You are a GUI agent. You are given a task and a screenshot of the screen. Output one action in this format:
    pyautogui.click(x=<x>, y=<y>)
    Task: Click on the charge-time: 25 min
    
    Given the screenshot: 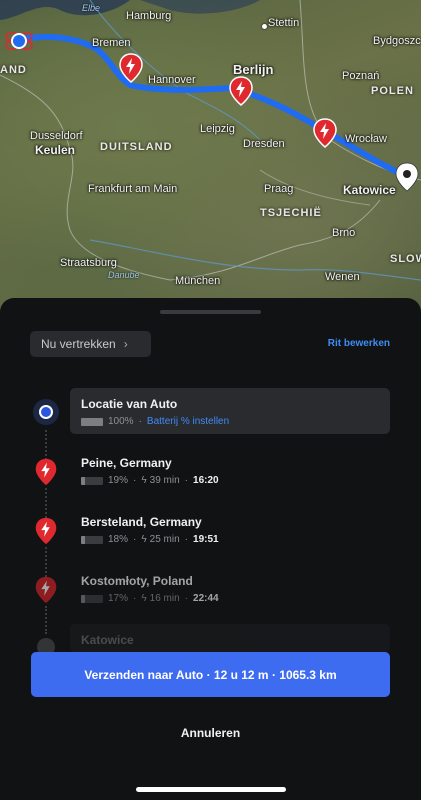 What is the action you would take?
    pyautogui.click(x=164, y=539)
    